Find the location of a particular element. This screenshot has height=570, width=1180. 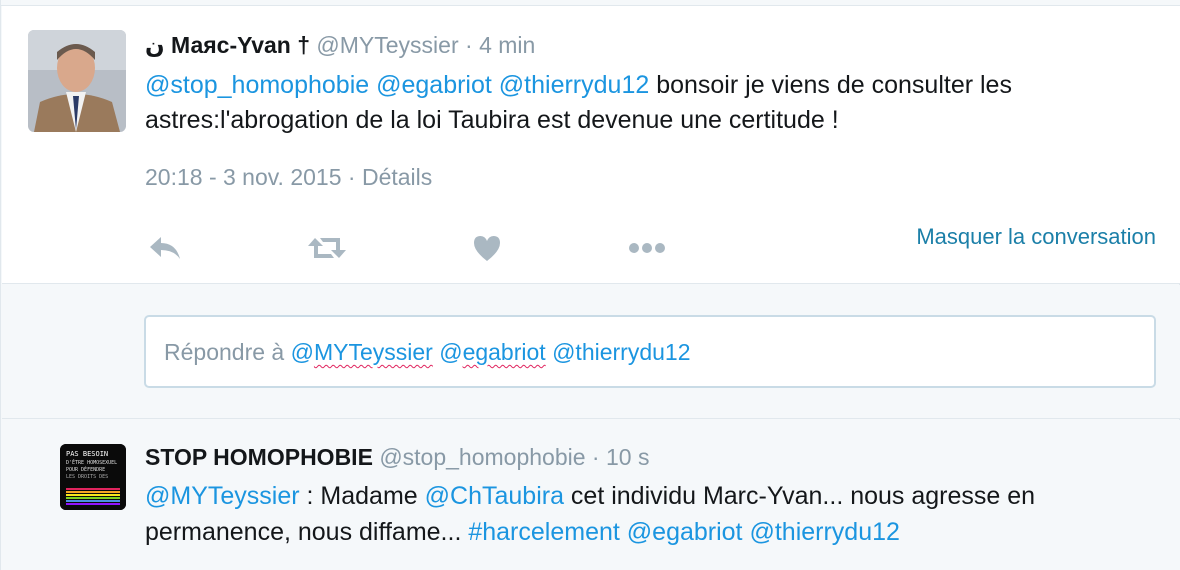

svg-text: POUR DÉFENDRE is located at coordinates (85, 469).